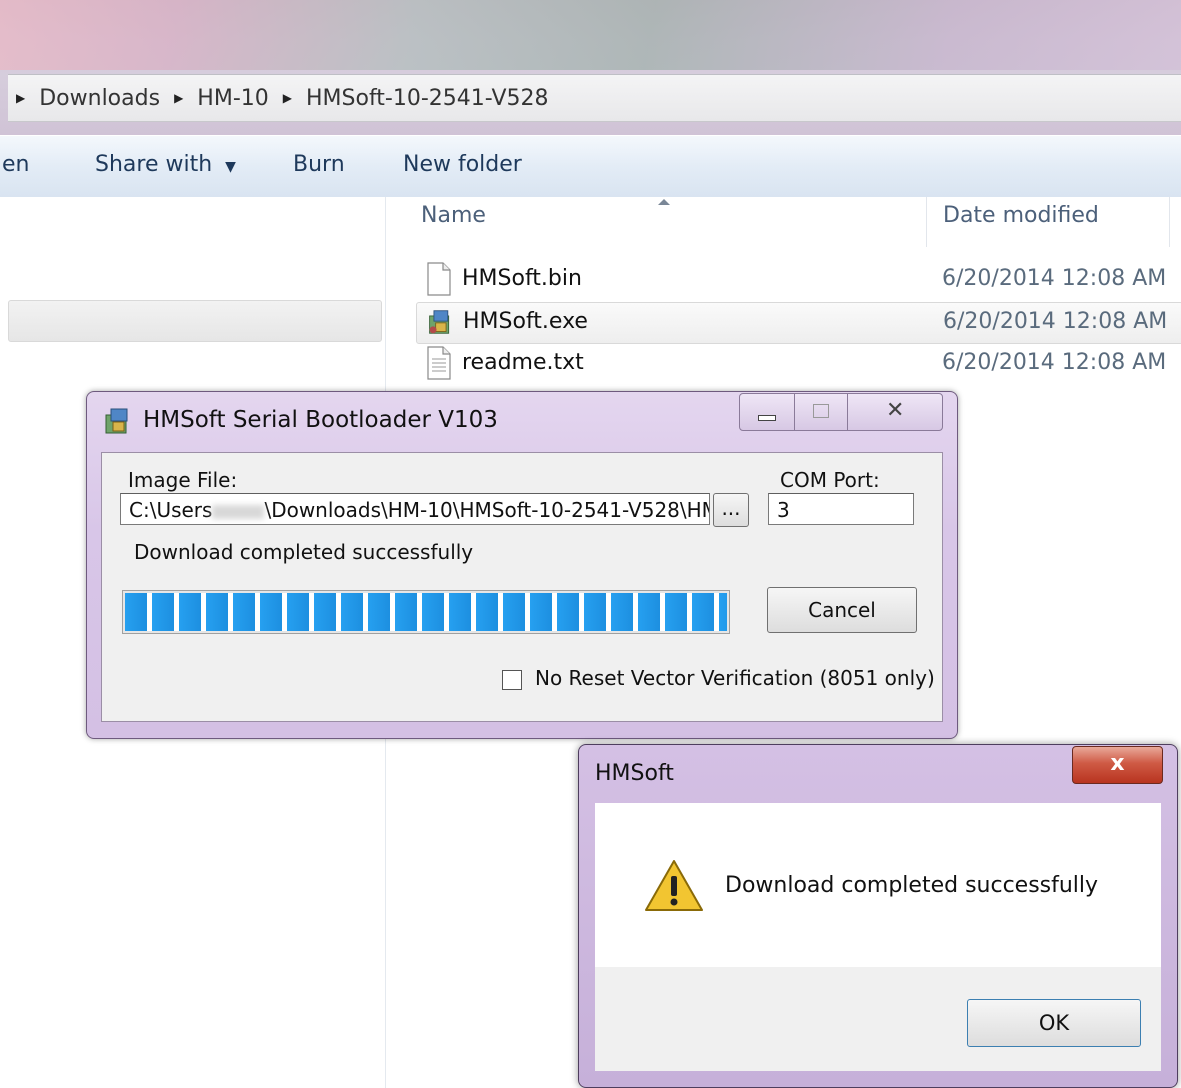  Describe the element at coordinates (183, 480) in the screenshot. I see `image-file-label: Image File:` at that location.